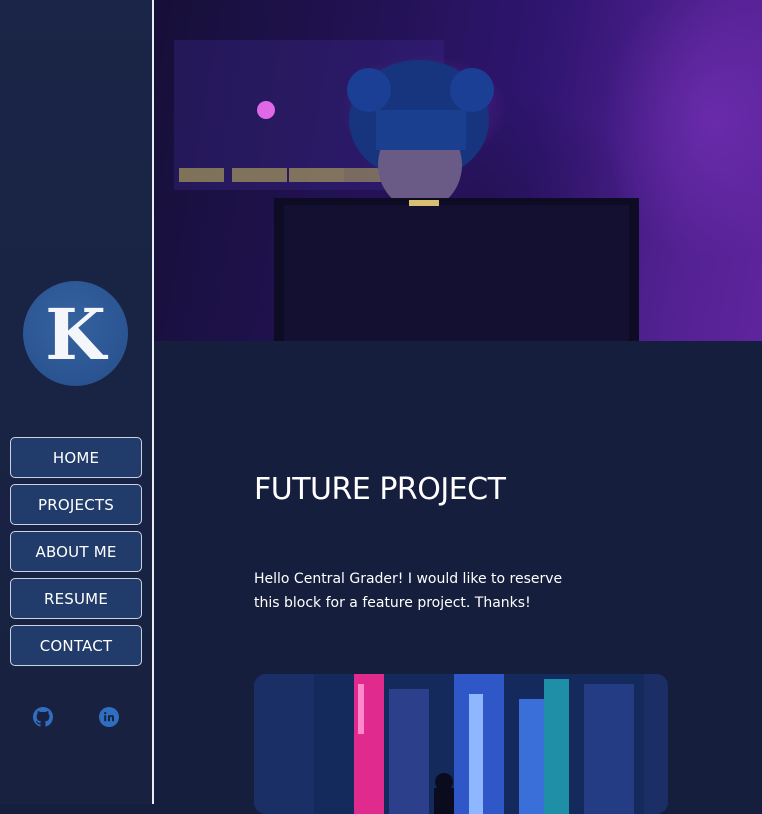 This screenshot has height=814, width=762. Describe the element at coordinates (461, 744) in the screenshot. I see `project-image` at that location.